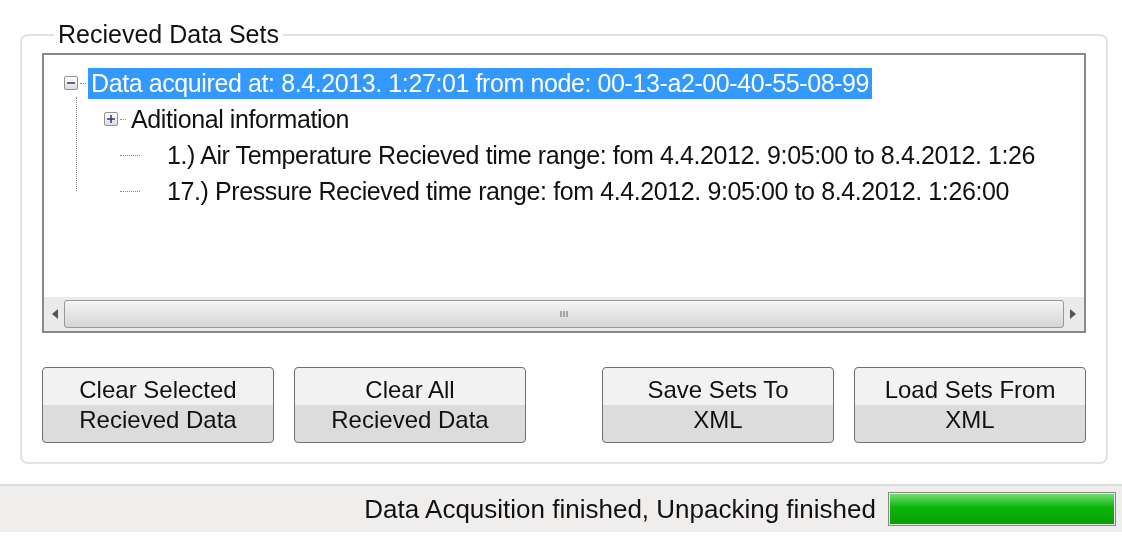 This screenshot has height=542, width=1122. What do you see at coordinates (111, 119) in the screenshot?
I see `expand-icon` at bounding box center [111, 119].